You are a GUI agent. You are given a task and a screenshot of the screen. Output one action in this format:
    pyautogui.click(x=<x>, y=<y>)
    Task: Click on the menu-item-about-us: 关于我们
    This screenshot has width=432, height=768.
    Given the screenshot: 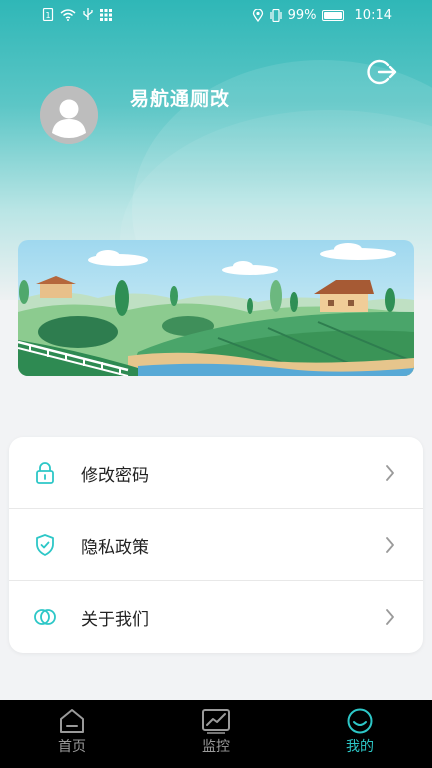 What is the action you would take?
    pyautogui.click(x=216, y=617)
    